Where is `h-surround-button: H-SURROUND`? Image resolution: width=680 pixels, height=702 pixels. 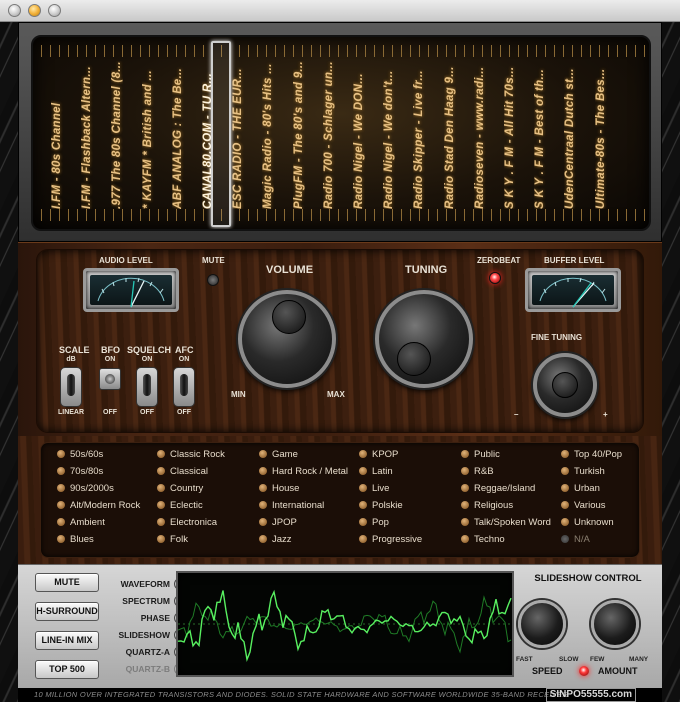 h-surround-button: H-SURROUND is located at coordinates (67, 611).